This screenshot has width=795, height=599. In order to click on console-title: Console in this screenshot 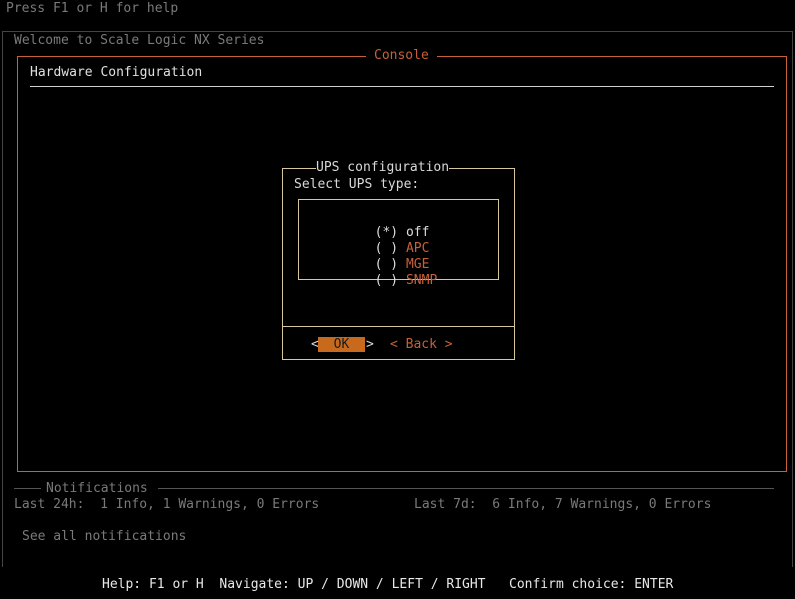, I will do `click(401, 56)`.